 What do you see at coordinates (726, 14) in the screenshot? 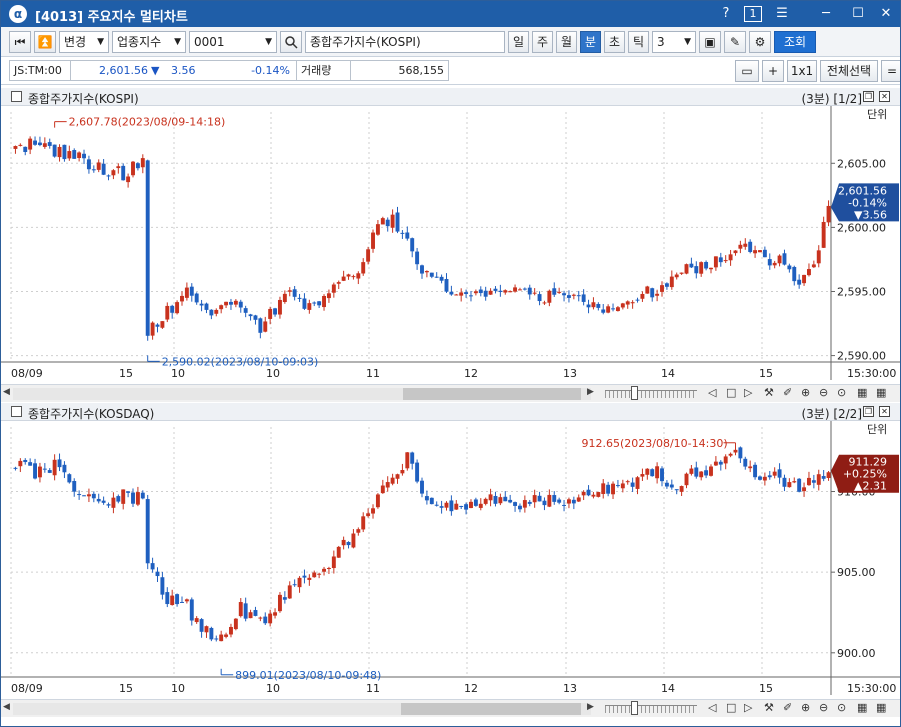
I see `help-icon: ?` at bounding box center [726, 14].